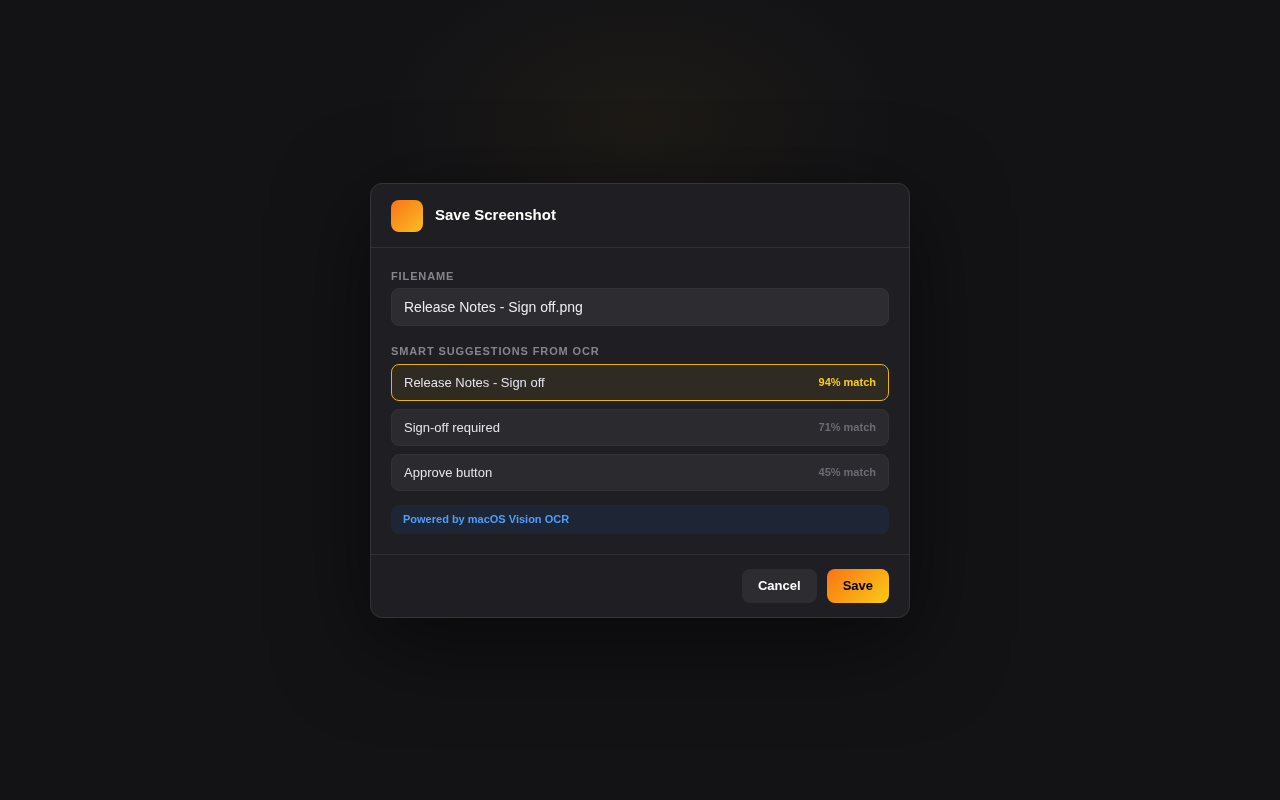 Image resolution: width=1280 pixels, height=800 pixels. What do you see at coordinates (640, 427) in the screenshot?
I see `suggestion-item: Sign-off required 71% match` at bounding box center [640, 427].